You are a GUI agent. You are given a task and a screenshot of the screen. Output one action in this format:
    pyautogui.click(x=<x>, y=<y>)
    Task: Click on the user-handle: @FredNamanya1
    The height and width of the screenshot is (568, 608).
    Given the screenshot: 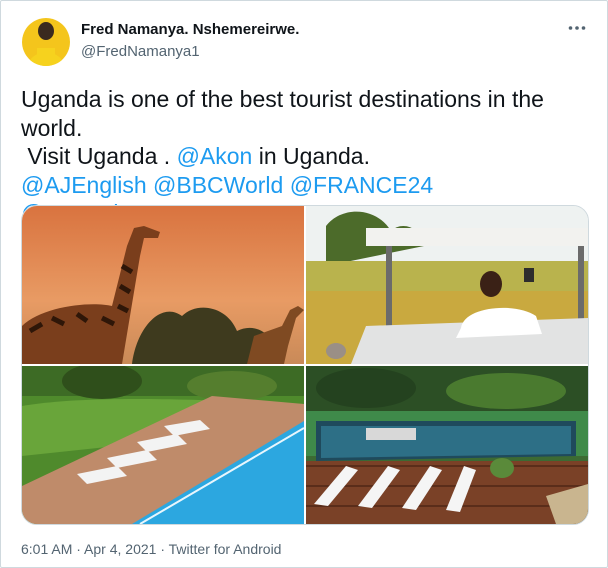 What is the action you would take?
    pyautogui.click(x=140, y=51)
    